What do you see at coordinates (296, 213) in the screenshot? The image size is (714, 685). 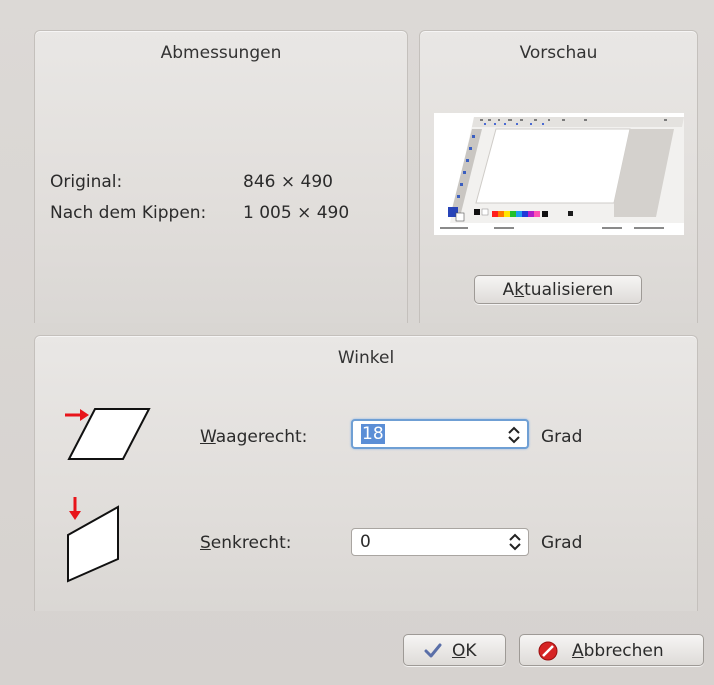 I see `after-skew-value: 1 005 × 490` at bounding box center [296, 213].